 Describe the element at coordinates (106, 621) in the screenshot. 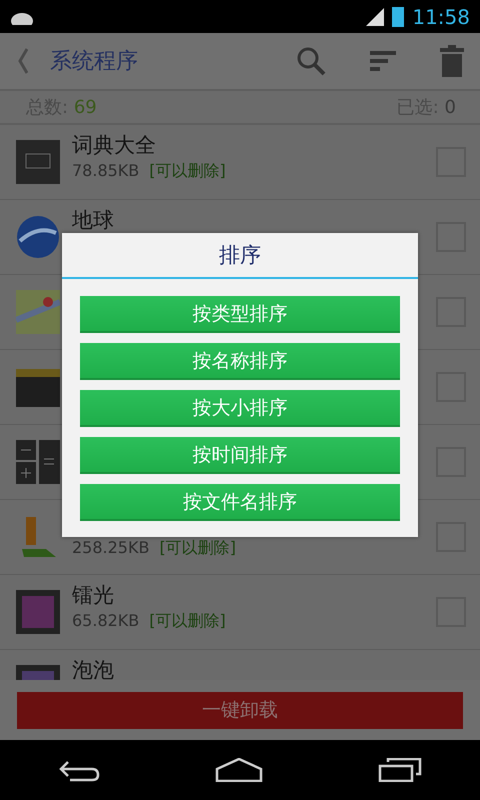

I see `app-size: 65.82KB` at that location.